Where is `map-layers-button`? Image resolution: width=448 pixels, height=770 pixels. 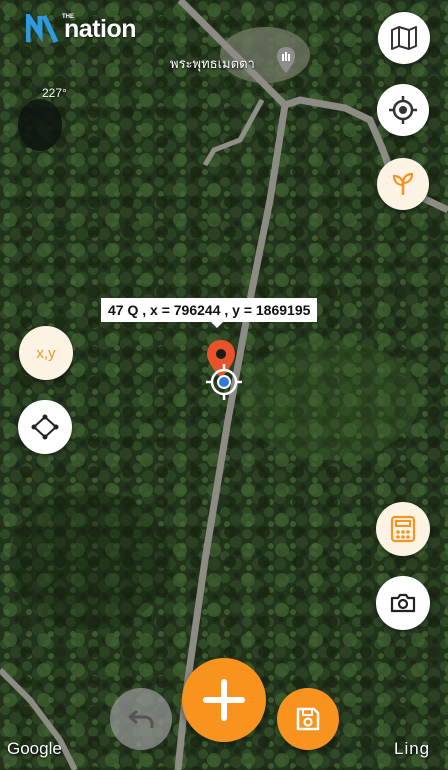 map-layers-button is located at coordinates (404, 38).